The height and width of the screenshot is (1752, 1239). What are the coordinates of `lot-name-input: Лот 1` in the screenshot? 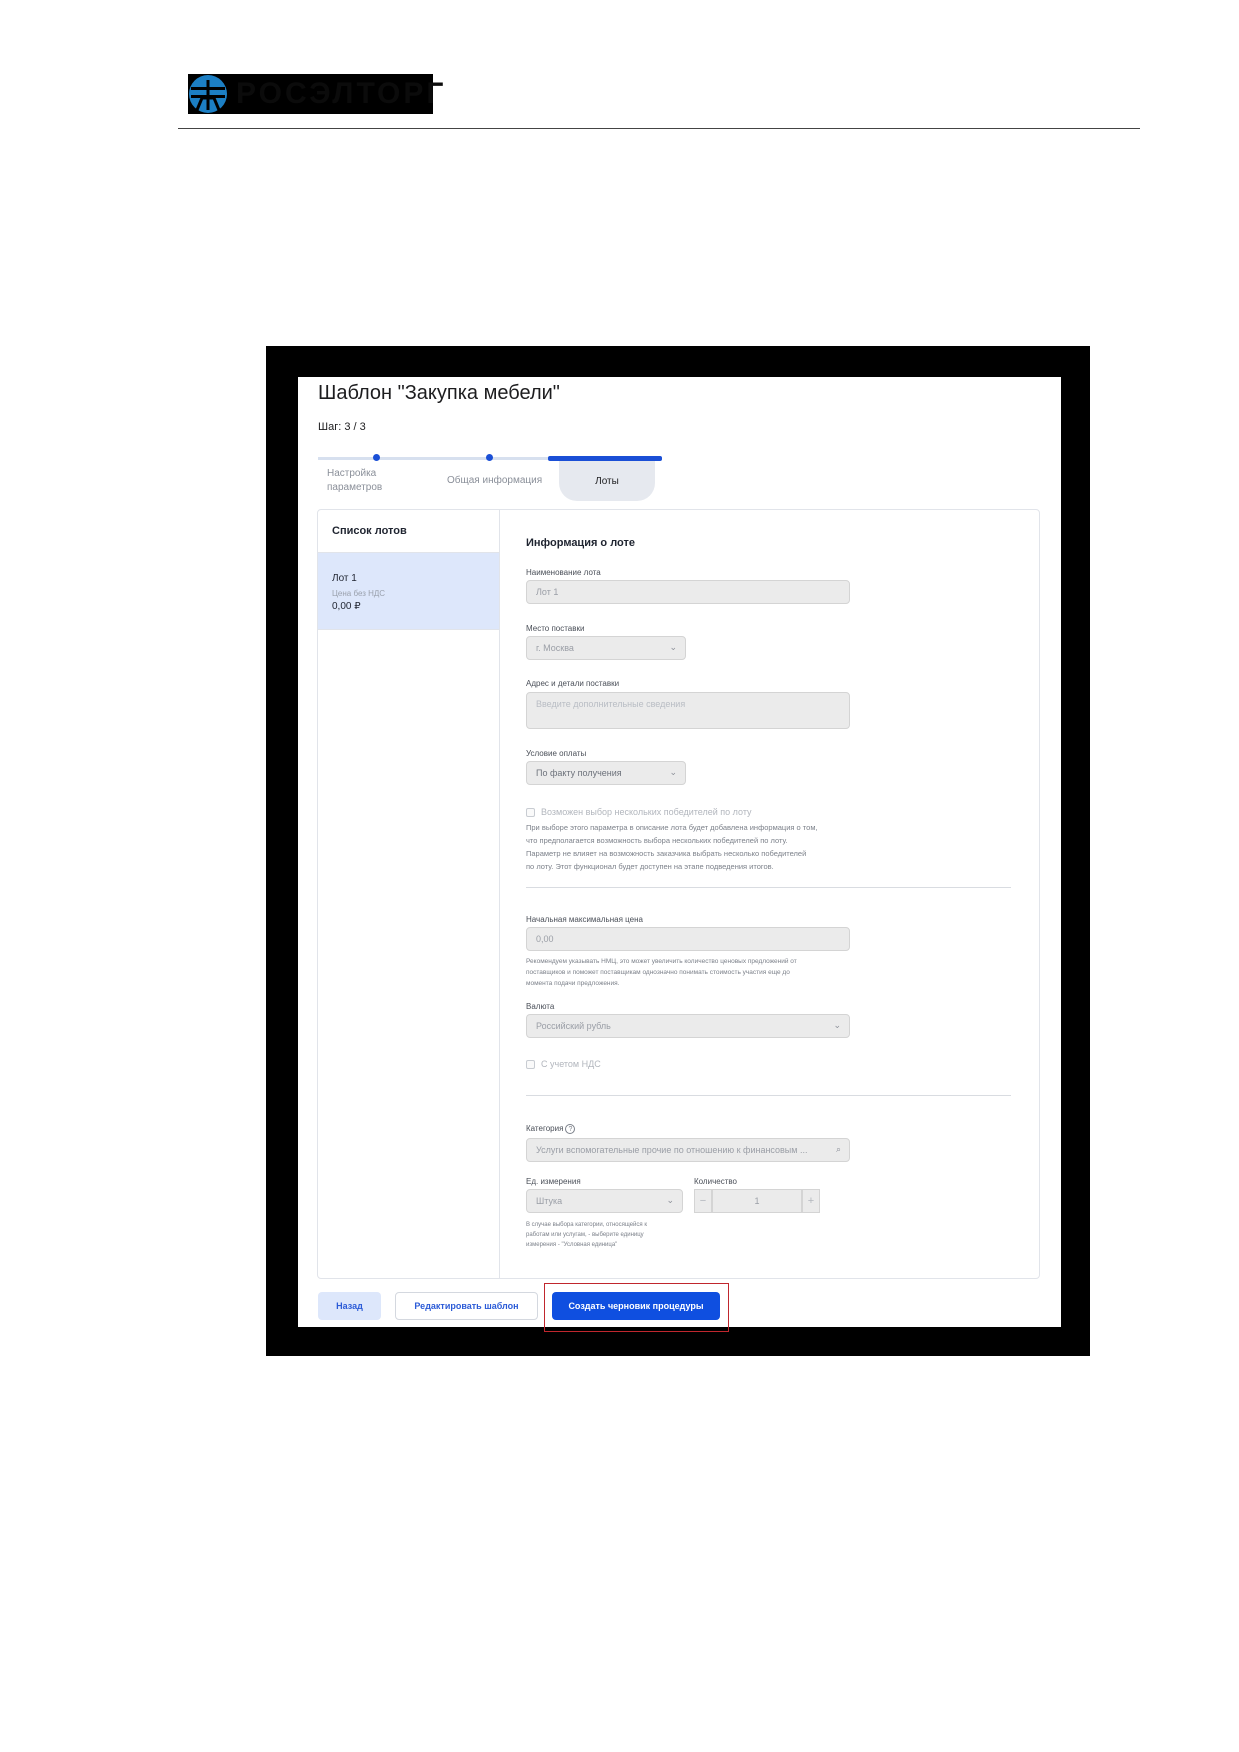 It's located at (688, 592).